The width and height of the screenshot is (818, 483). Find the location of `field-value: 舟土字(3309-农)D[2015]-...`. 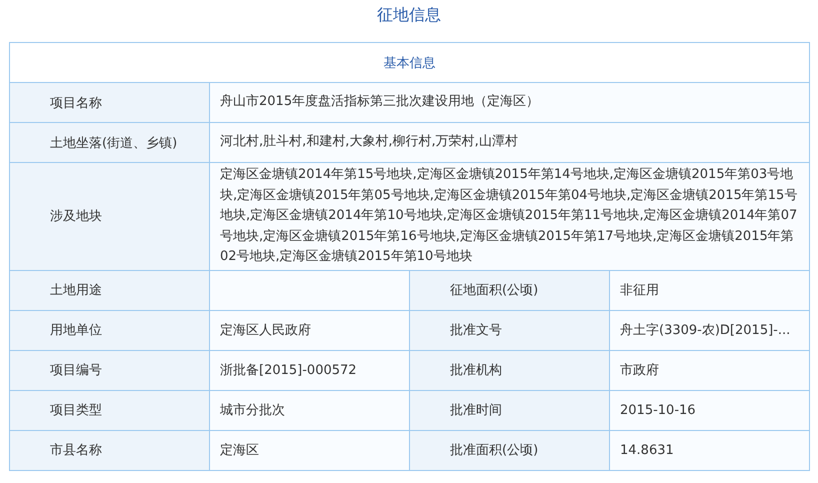

field-value: 舟土字(3309-农)D[2015]-... is located at coordinates (710, 330).